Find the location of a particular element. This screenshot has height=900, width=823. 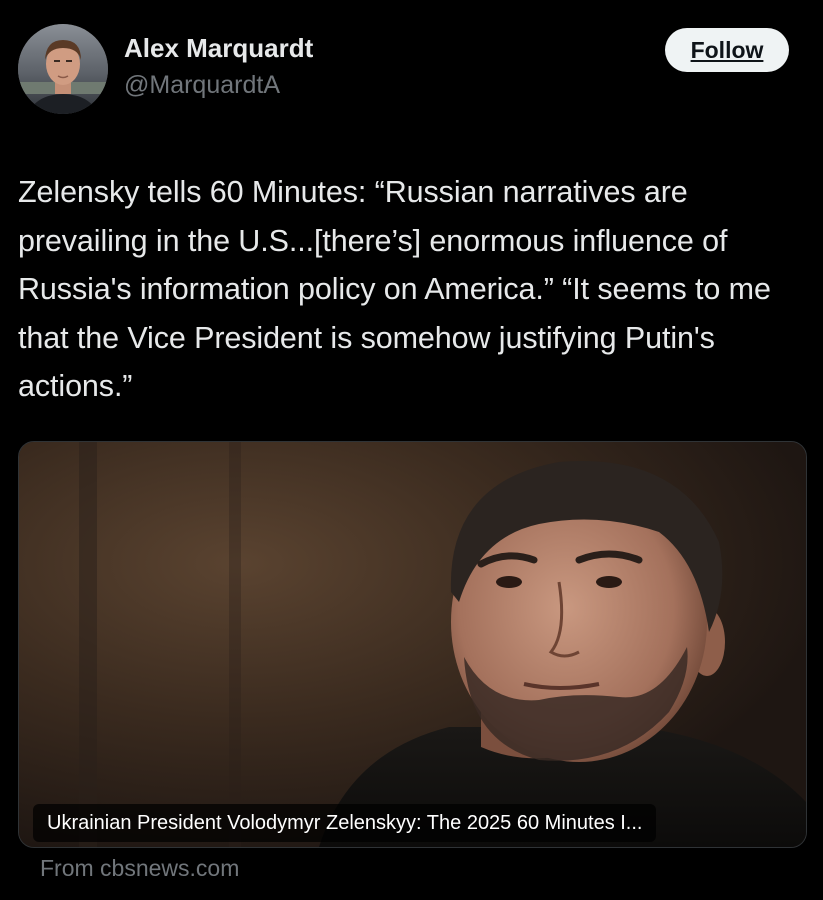

avatar-image is located at coordinates (63, 69).